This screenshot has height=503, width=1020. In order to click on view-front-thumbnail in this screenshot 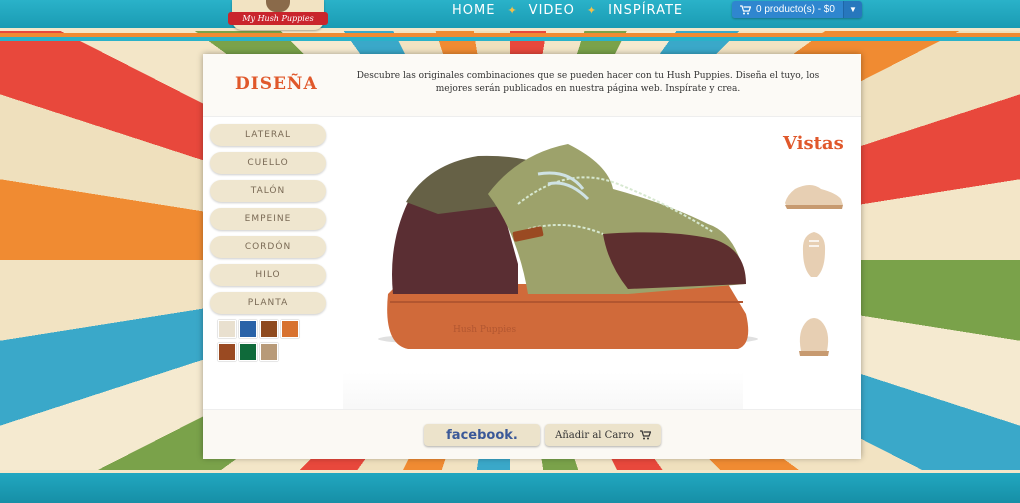, I will do `click(814, 336)`.